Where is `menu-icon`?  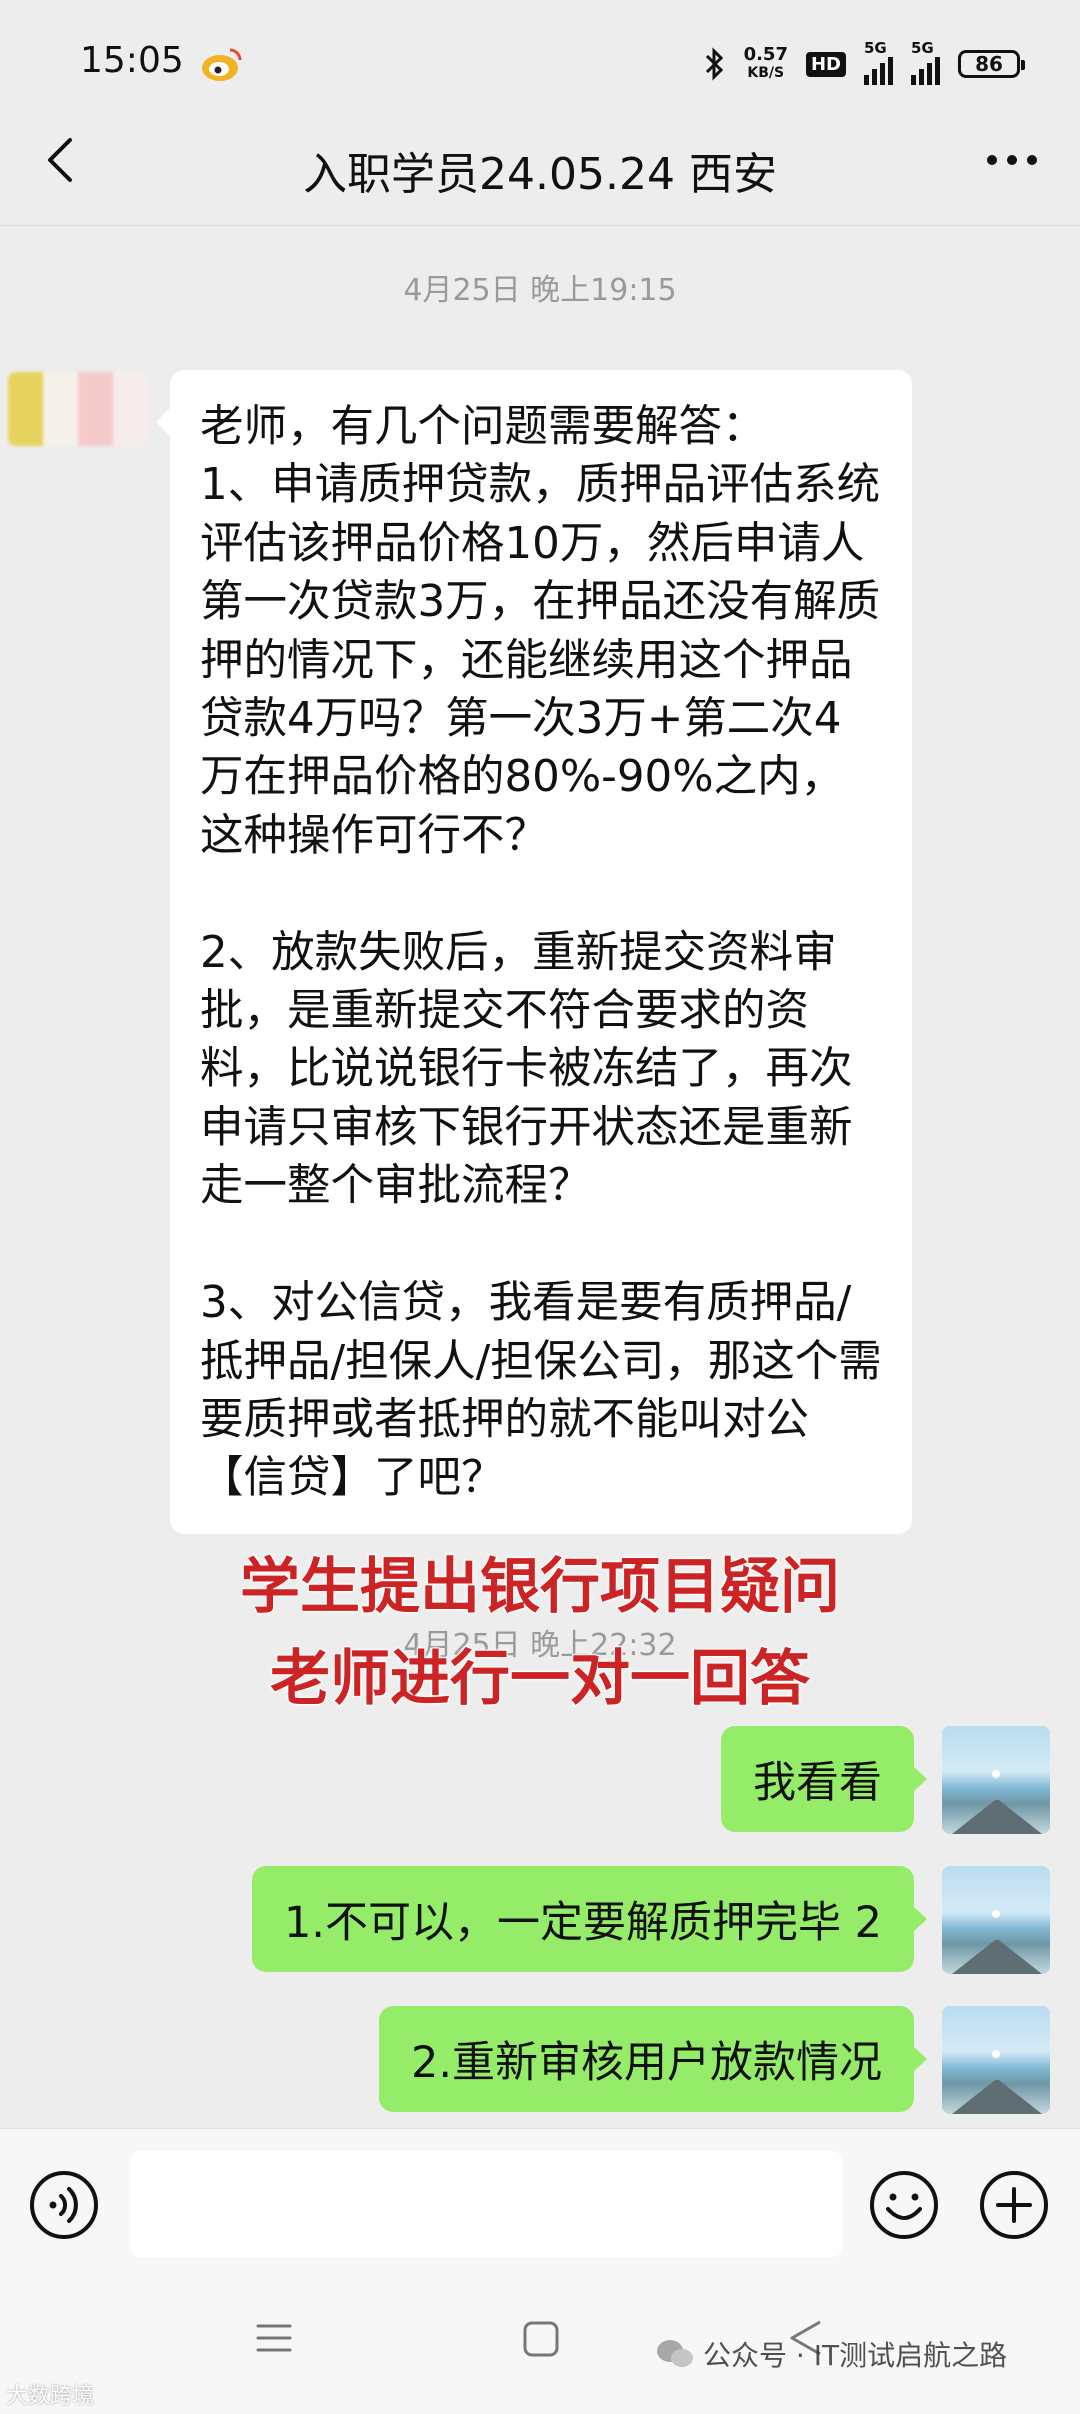
menu-icon is located at coordinates (274, 2338).